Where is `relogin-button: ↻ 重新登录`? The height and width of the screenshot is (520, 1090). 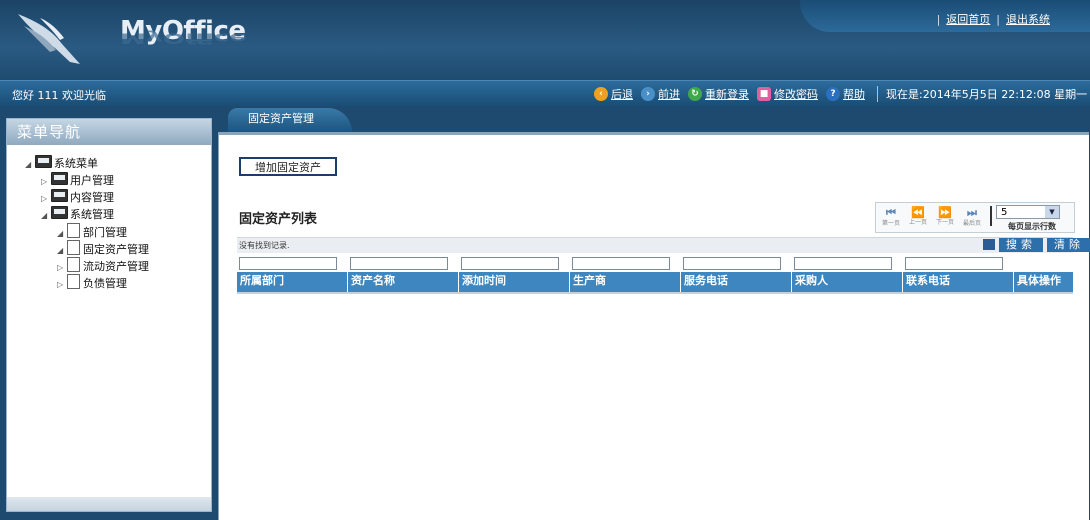
relogin-button: ↻ 重新登录 is located at coordinates (718, 94).